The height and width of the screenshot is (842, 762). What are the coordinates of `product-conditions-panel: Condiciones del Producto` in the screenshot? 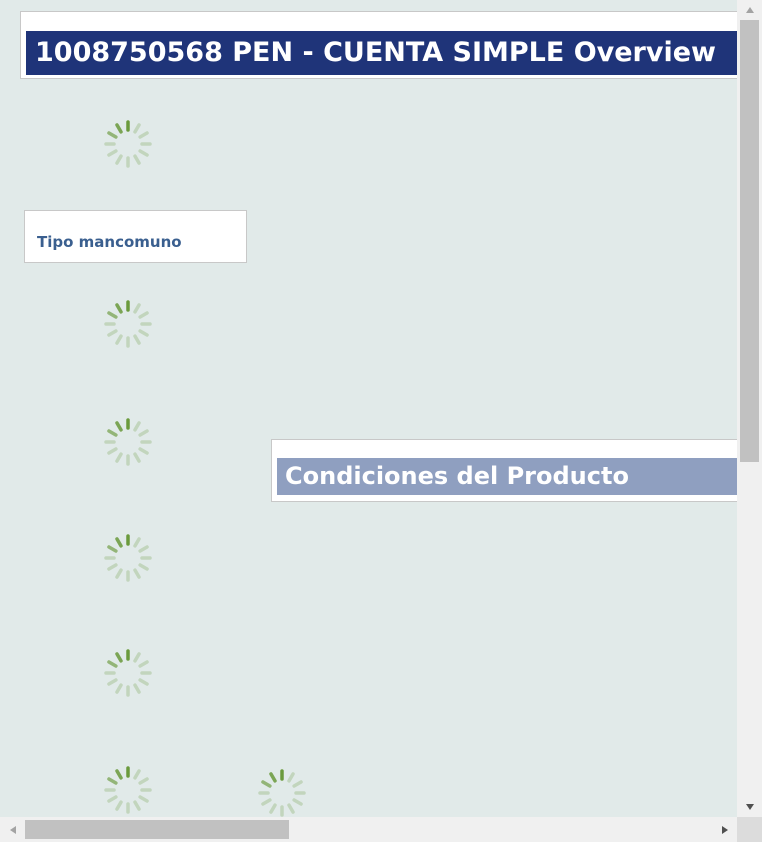 It's located at (504, 470).